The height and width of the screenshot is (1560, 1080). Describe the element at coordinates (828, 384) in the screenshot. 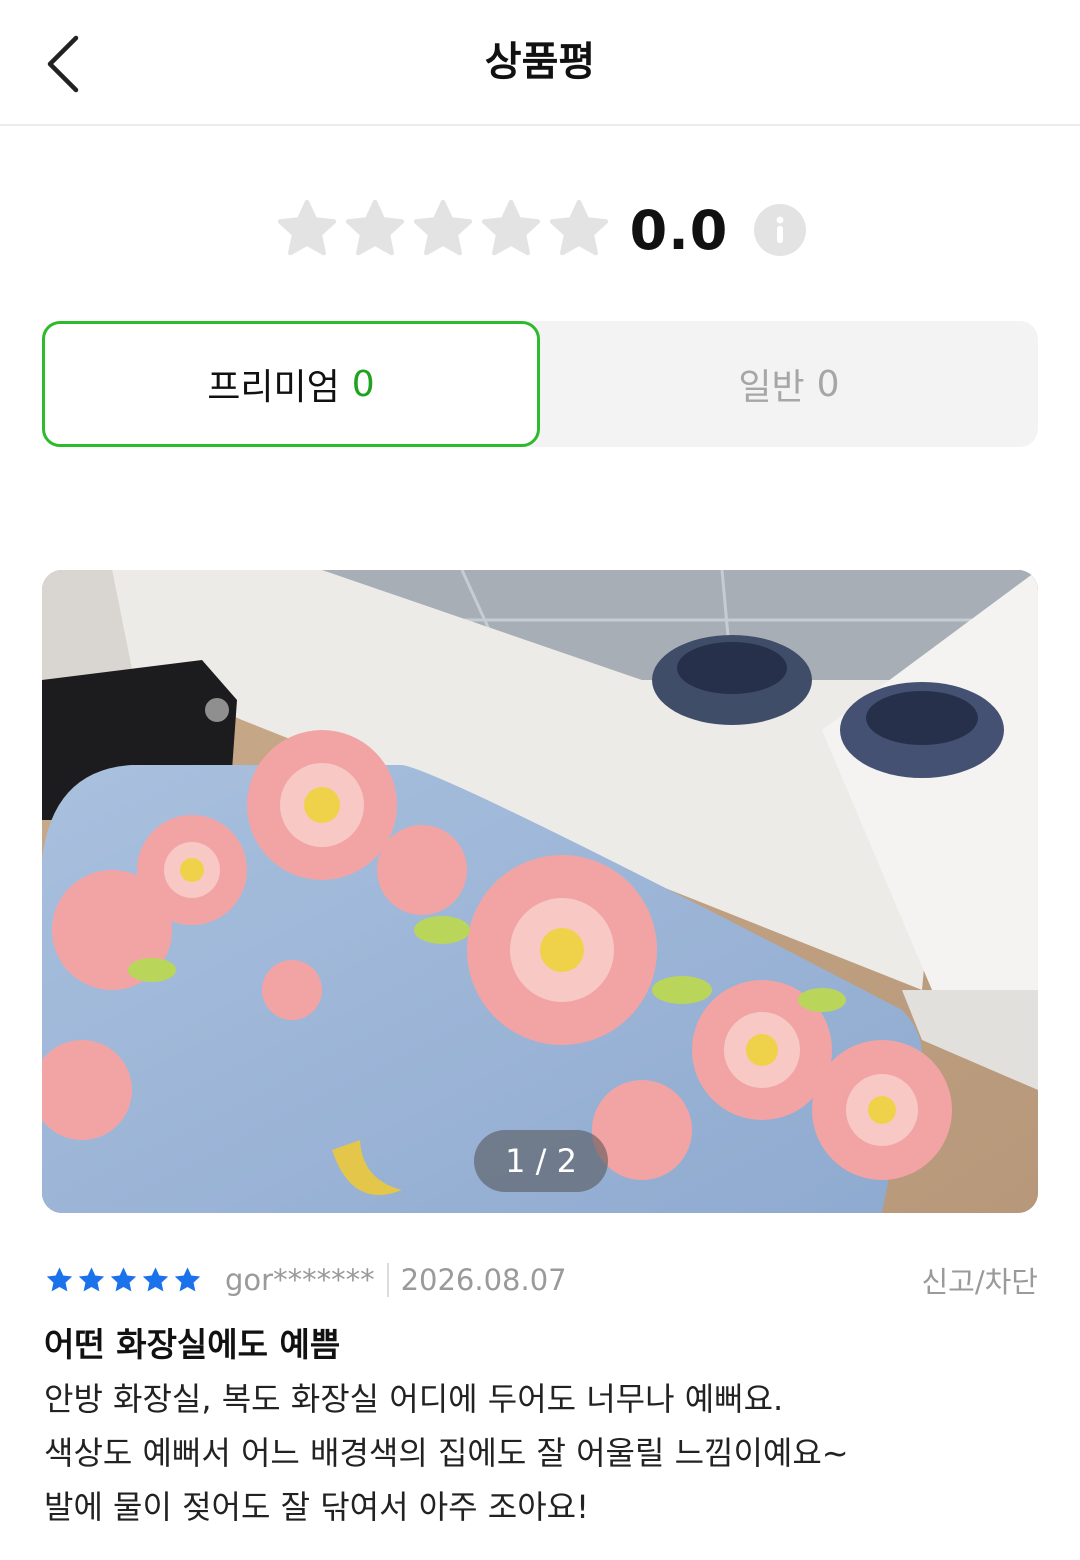

I see `tab-general-count: 0` at that location.